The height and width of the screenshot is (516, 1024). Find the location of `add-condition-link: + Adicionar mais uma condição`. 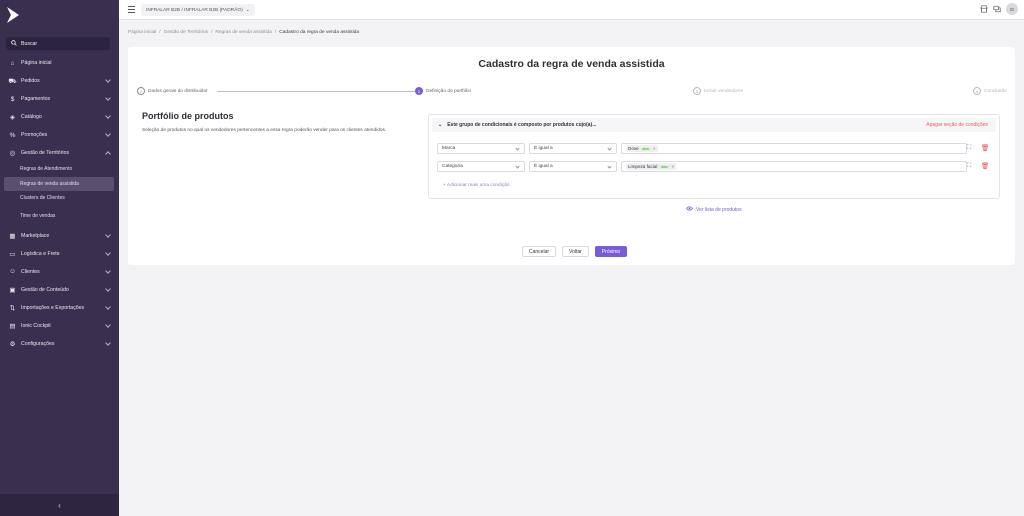

add-condition-link: + Adicionar mais uma condição is located at coordinates (476, 185).